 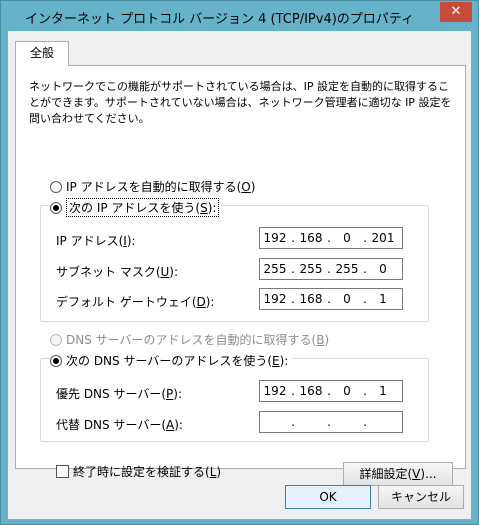 What do you see at coordinates (331, 422) in the screenshot?
I see `alternate-dns-field: . . .` at bounding box center [331, 422].